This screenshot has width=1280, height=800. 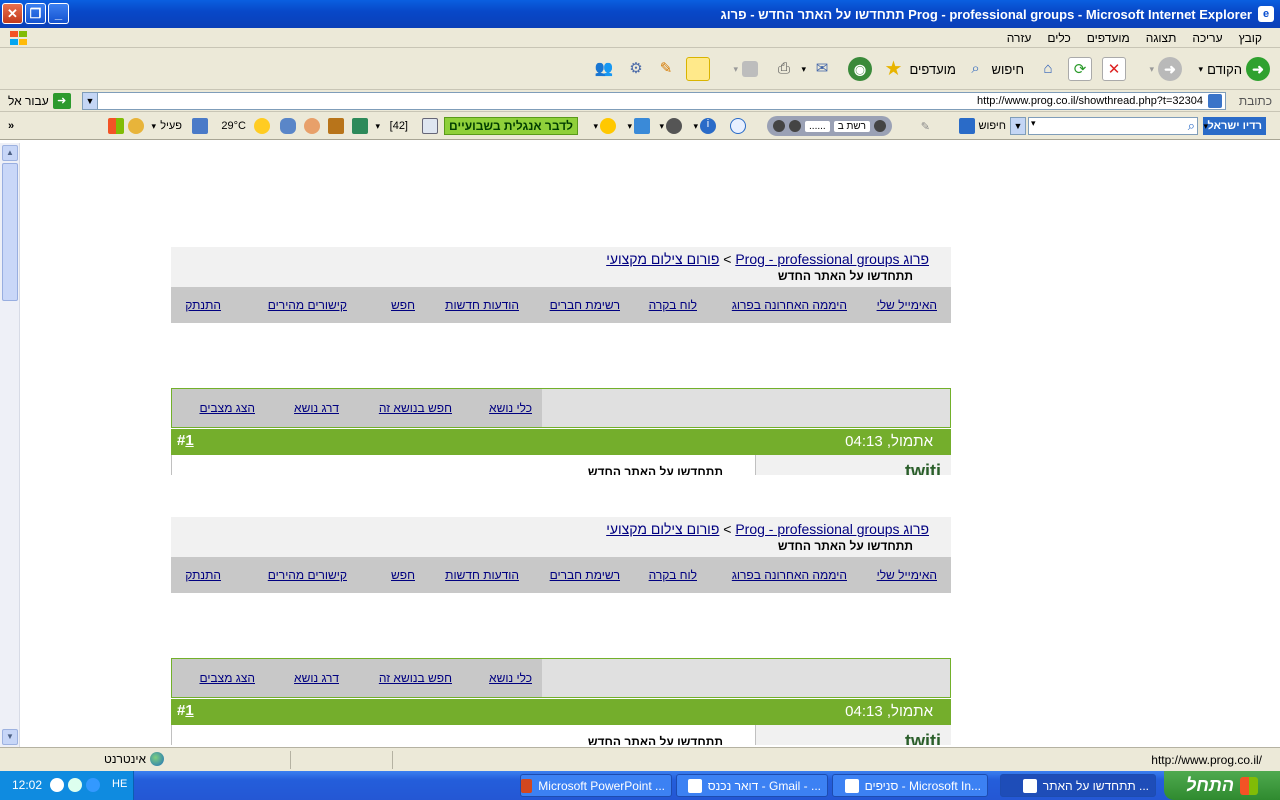 I want to click on address-dropdown: ▼, so click(x=90, y=101).